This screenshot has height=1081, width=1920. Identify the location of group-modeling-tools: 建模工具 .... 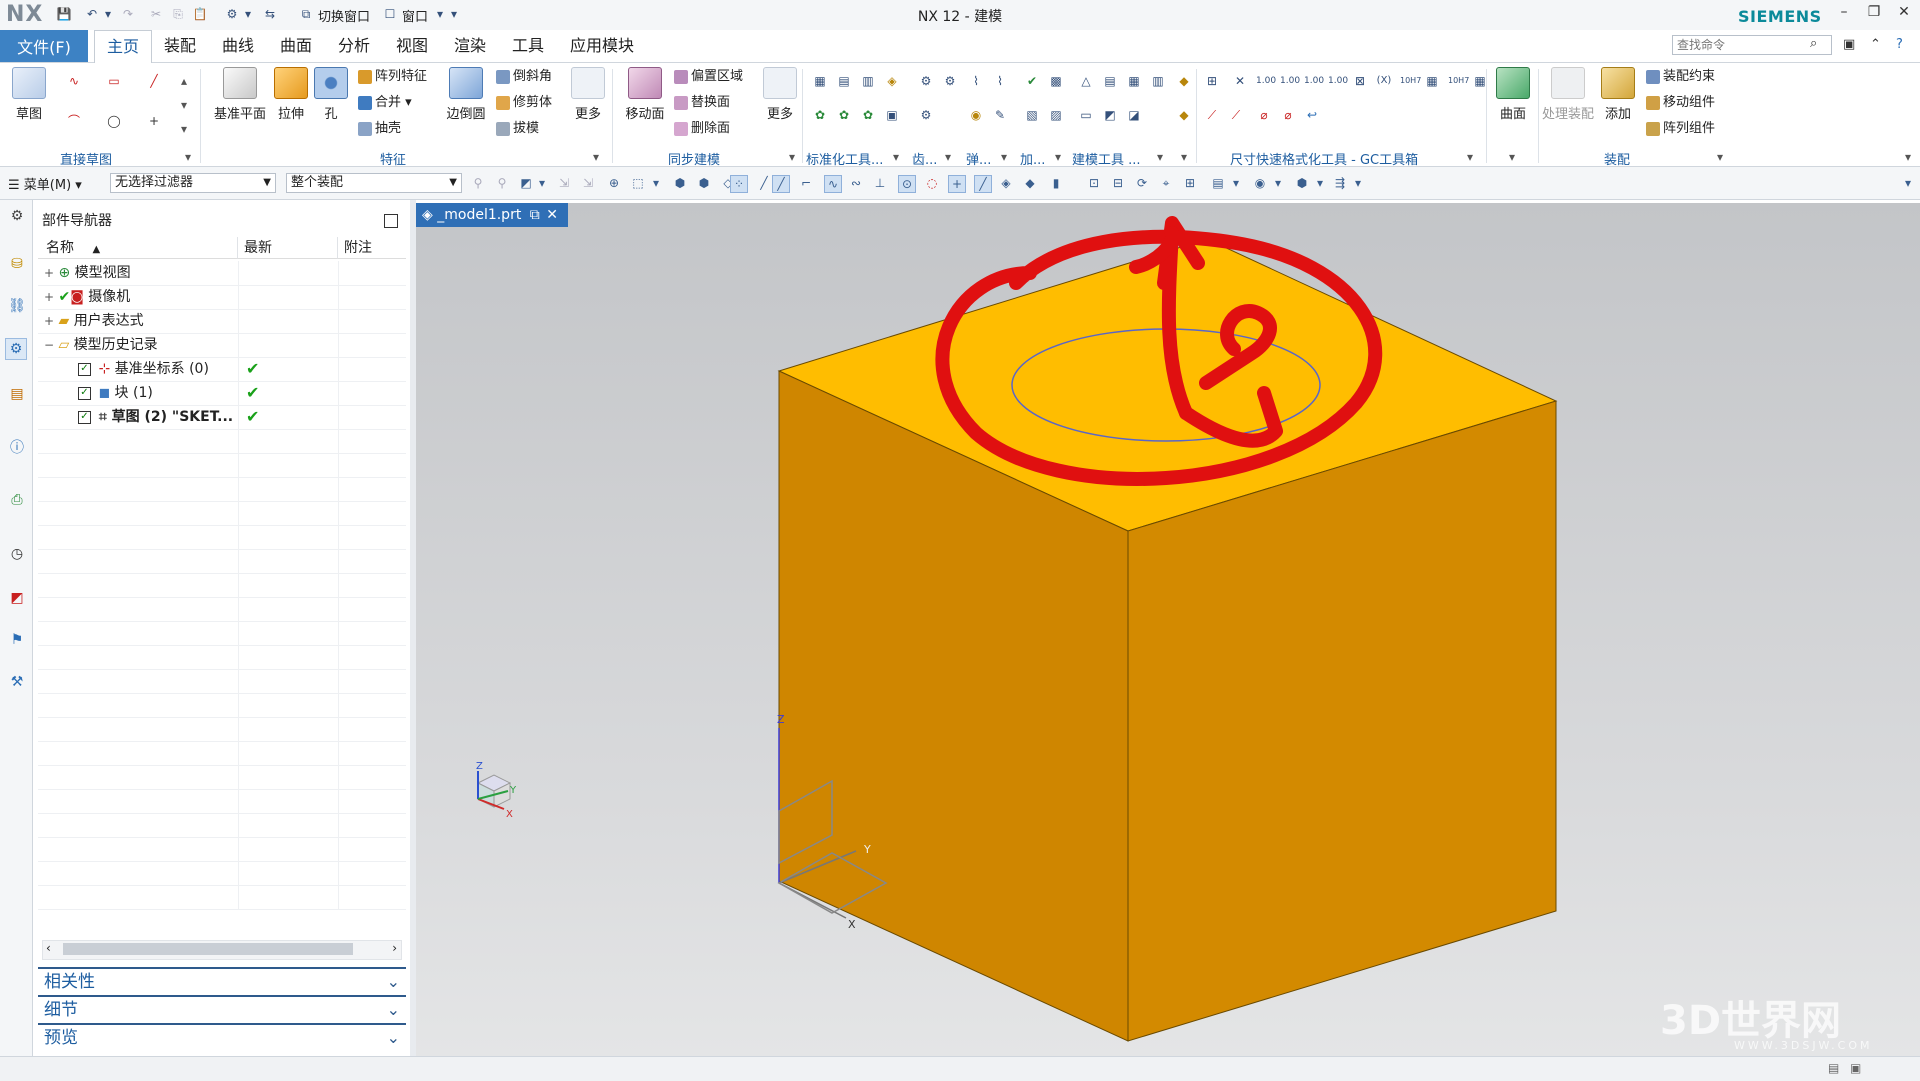
(1106, 158).